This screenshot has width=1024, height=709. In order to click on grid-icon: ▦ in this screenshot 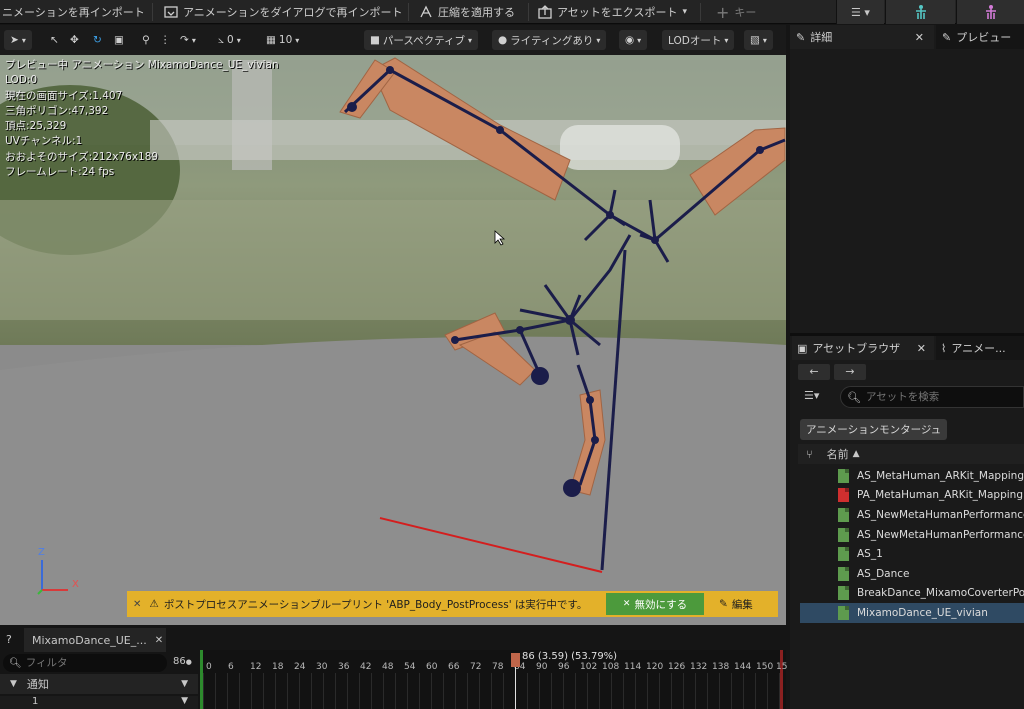, I will do `click(271, 40)`.